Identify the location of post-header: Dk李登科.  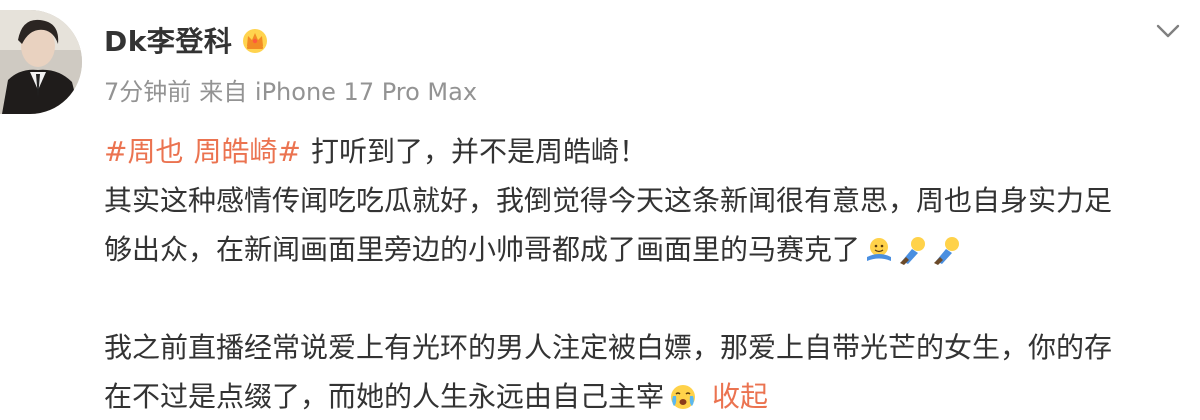
(187, 40).